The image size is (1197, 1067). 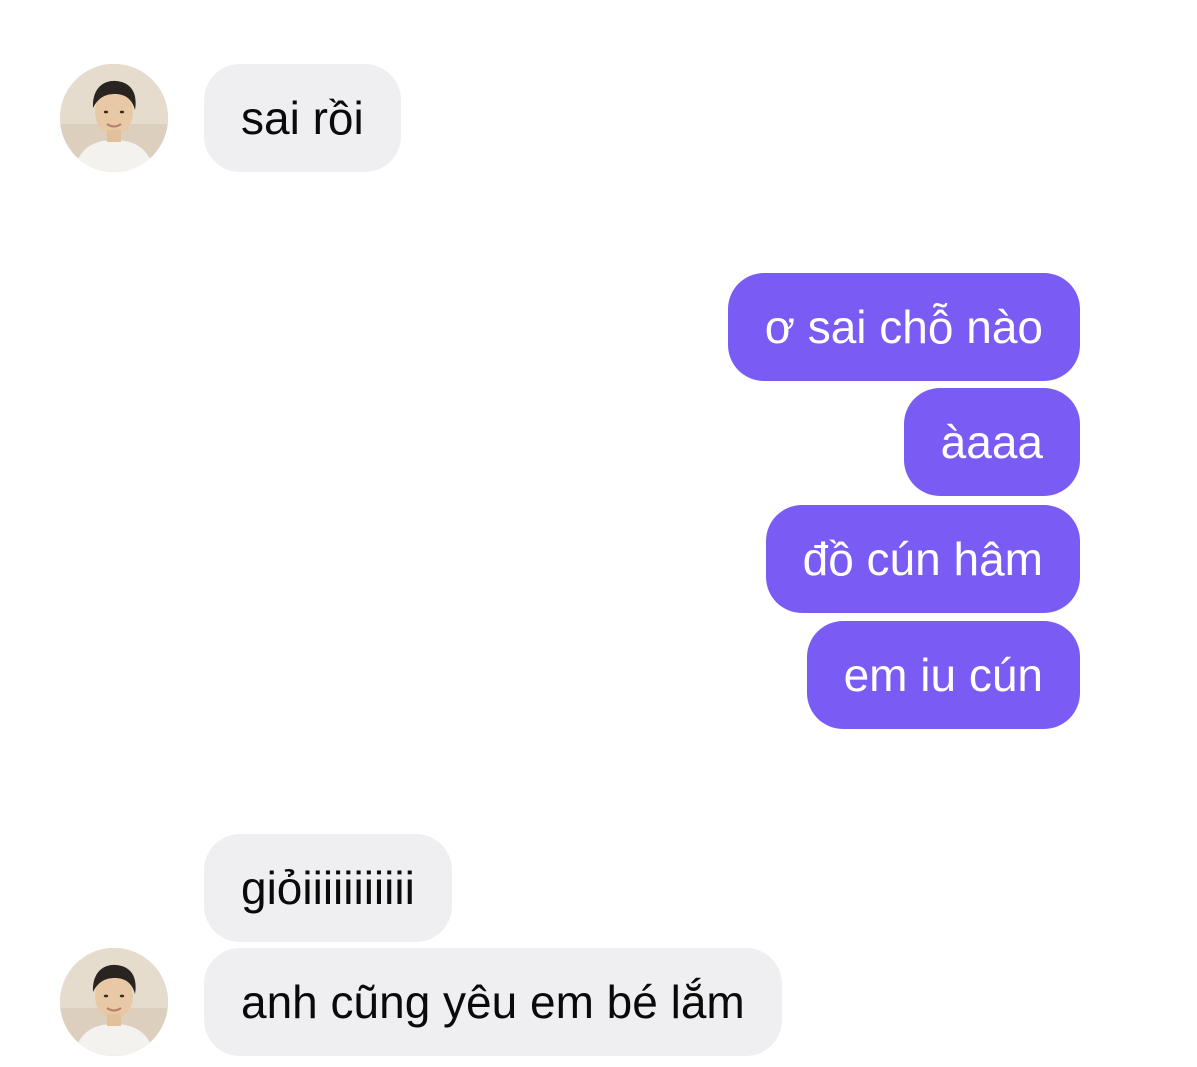 I want to click on message-text: ơ sai chỗ nào, so click(x=903, y=327).